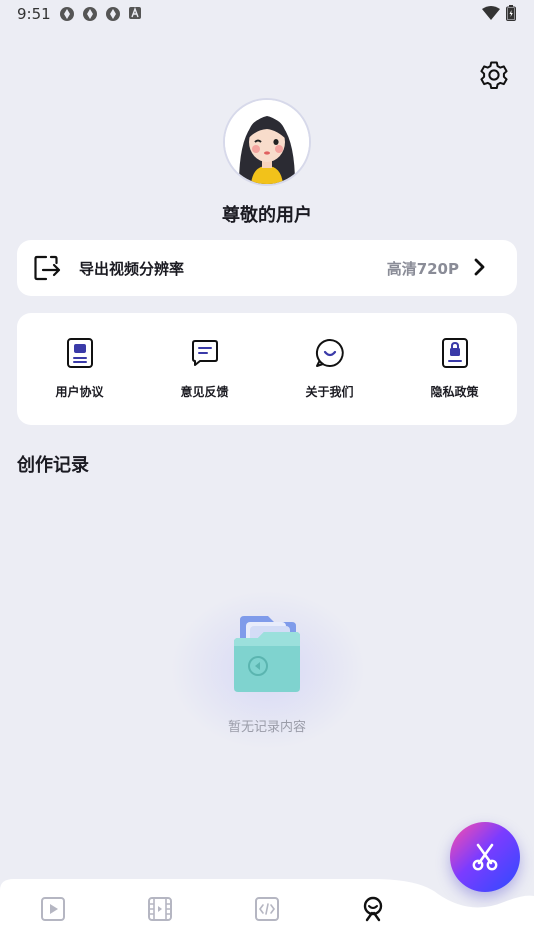  Describe the element at coordinates (267, 654) in the screenshot. I see `empty-folder-icon` at that location.